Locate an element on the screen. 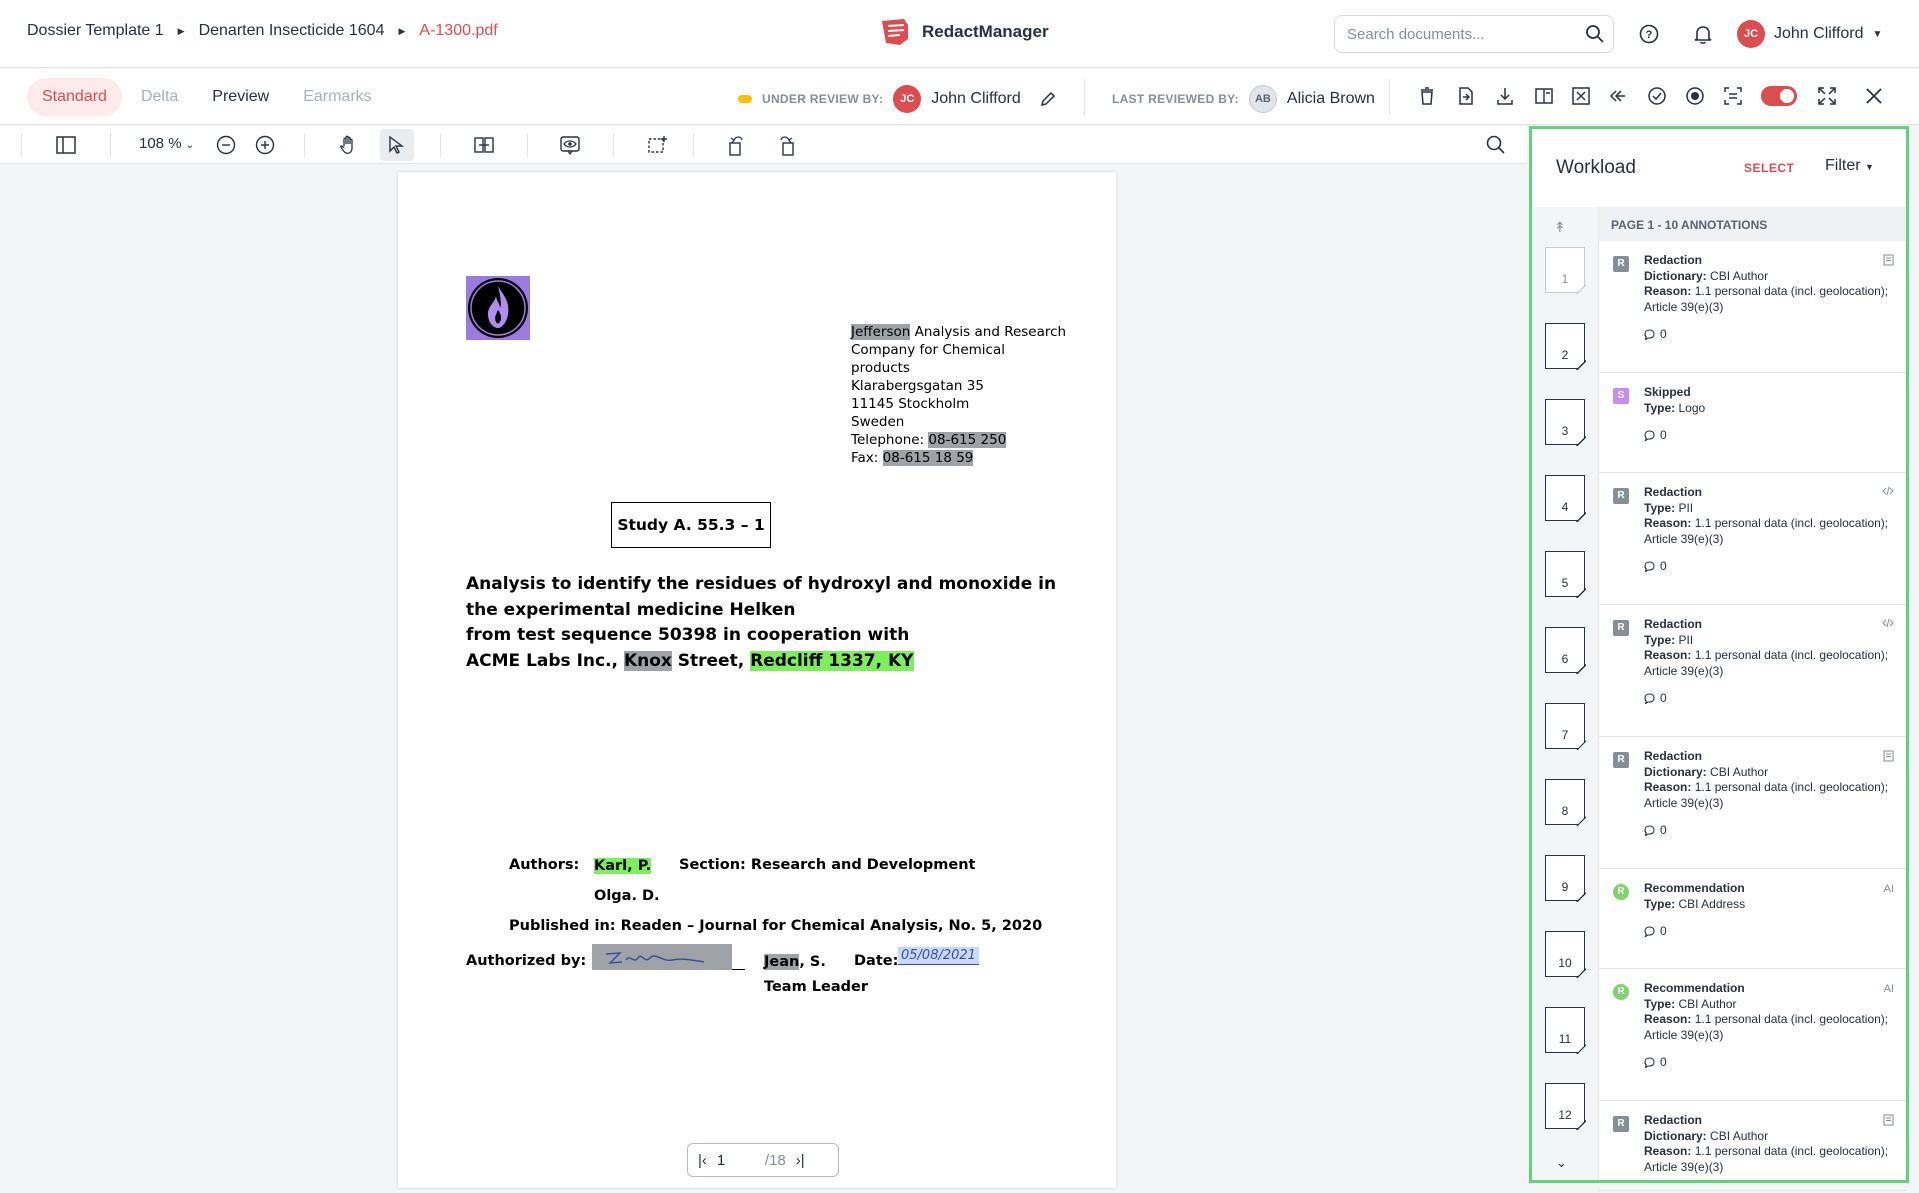 This screenshot has height=1193, width=1919. user-menu: JC John Clifford ▼ is located at coordinates (1809, 34).